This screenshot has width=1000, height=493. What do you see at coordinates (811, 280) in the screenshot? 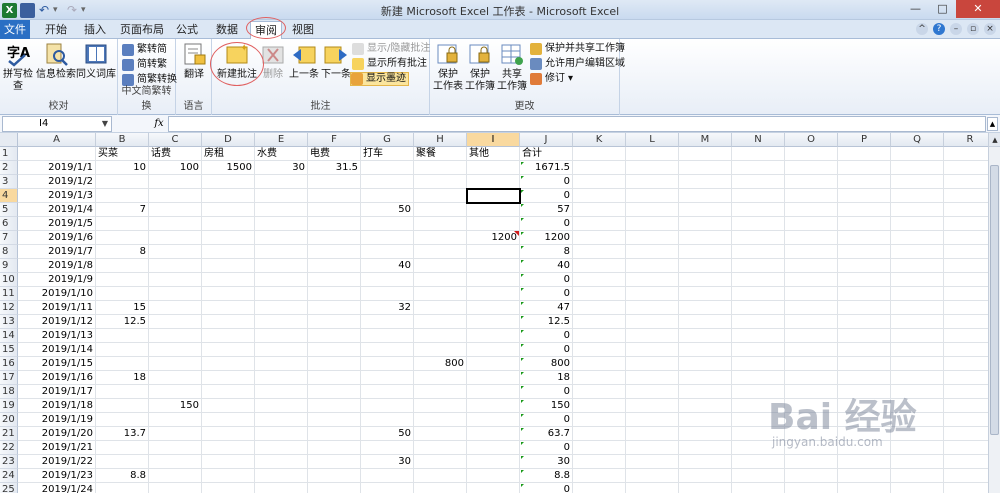
I see `cell-o10` at bounding box center [811, 280].